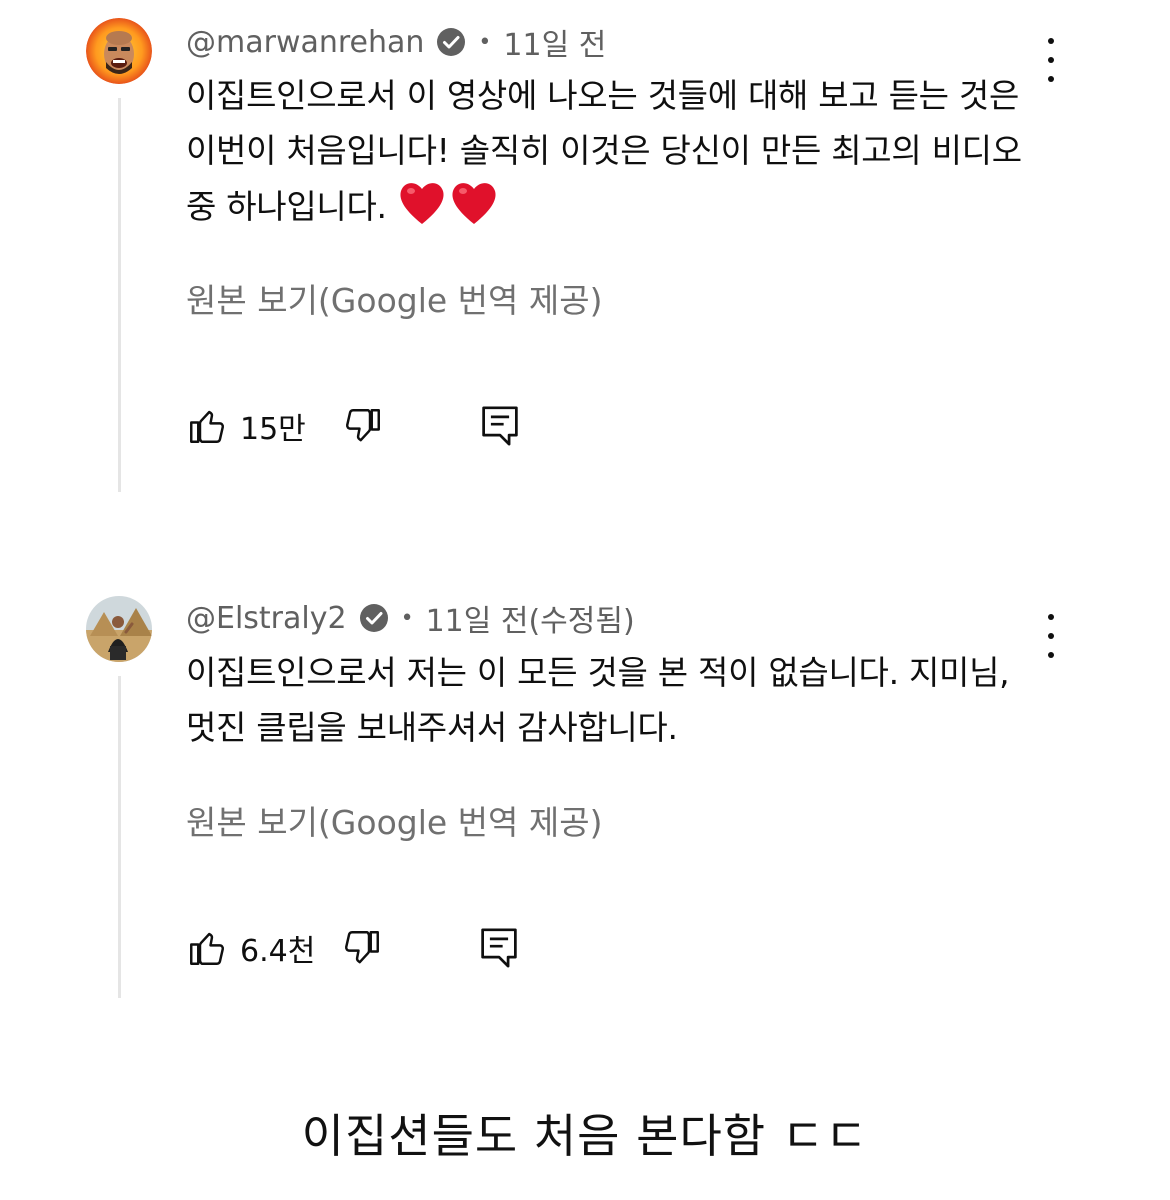 Image resolution: width=1170 pixels, height=1200 pixels. I want to click on comment-actions: 15만, so click(353, 426).